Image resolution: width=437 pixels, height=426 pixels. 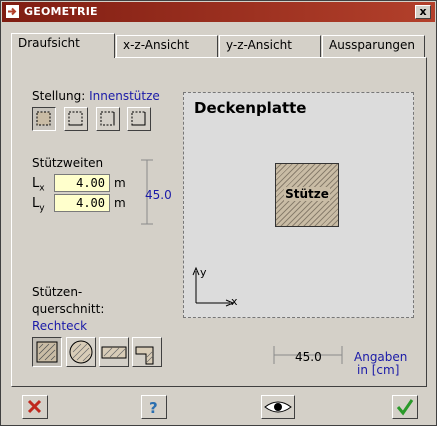 I want to click on eye-icon, so click(x=278, y=407).